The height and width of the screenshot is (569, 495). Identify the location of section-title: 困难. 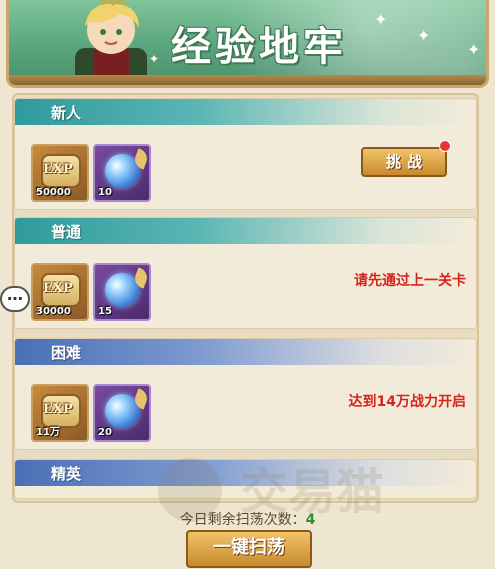
(66, 353).